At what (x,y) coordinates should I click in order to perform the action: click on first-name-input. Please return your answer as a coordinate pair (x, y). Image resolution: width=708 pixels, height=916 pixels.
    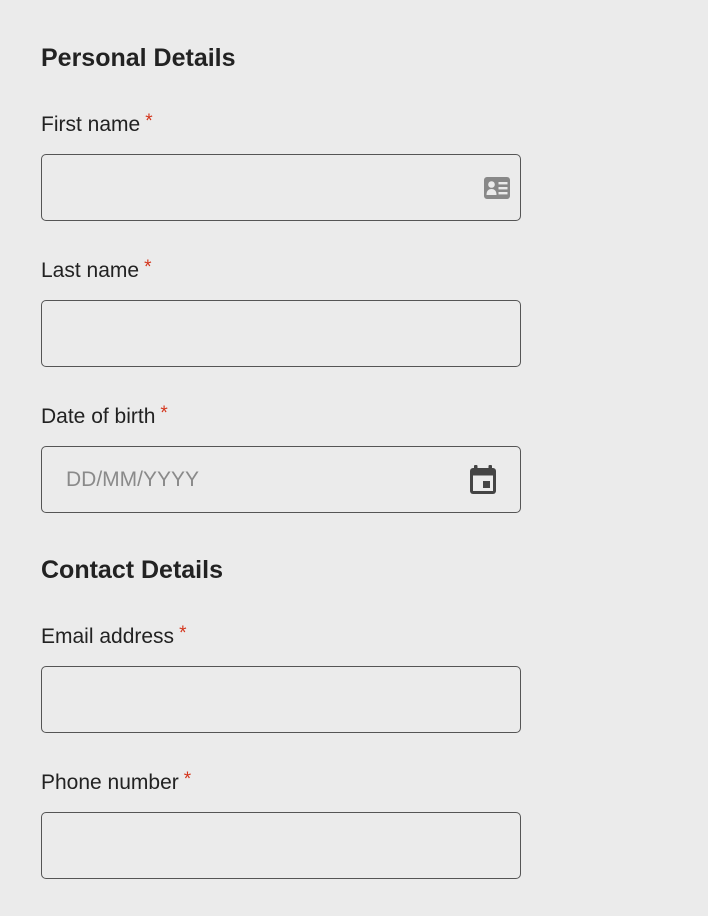
    Looking at the image, I should click on (281, 187).